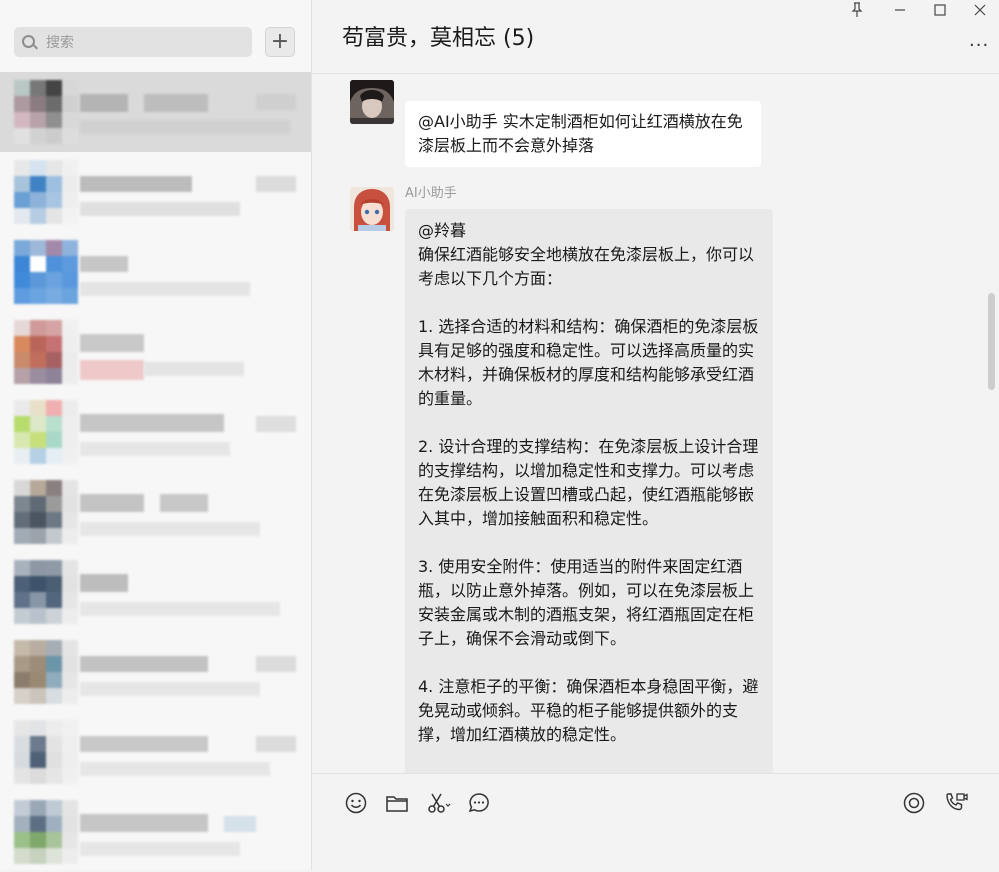 This screenshot has width=999, height=872. What do you see at coordinates (28, 41) in the screenshot?
I see `search-icon` at bounding box center [28, 41].